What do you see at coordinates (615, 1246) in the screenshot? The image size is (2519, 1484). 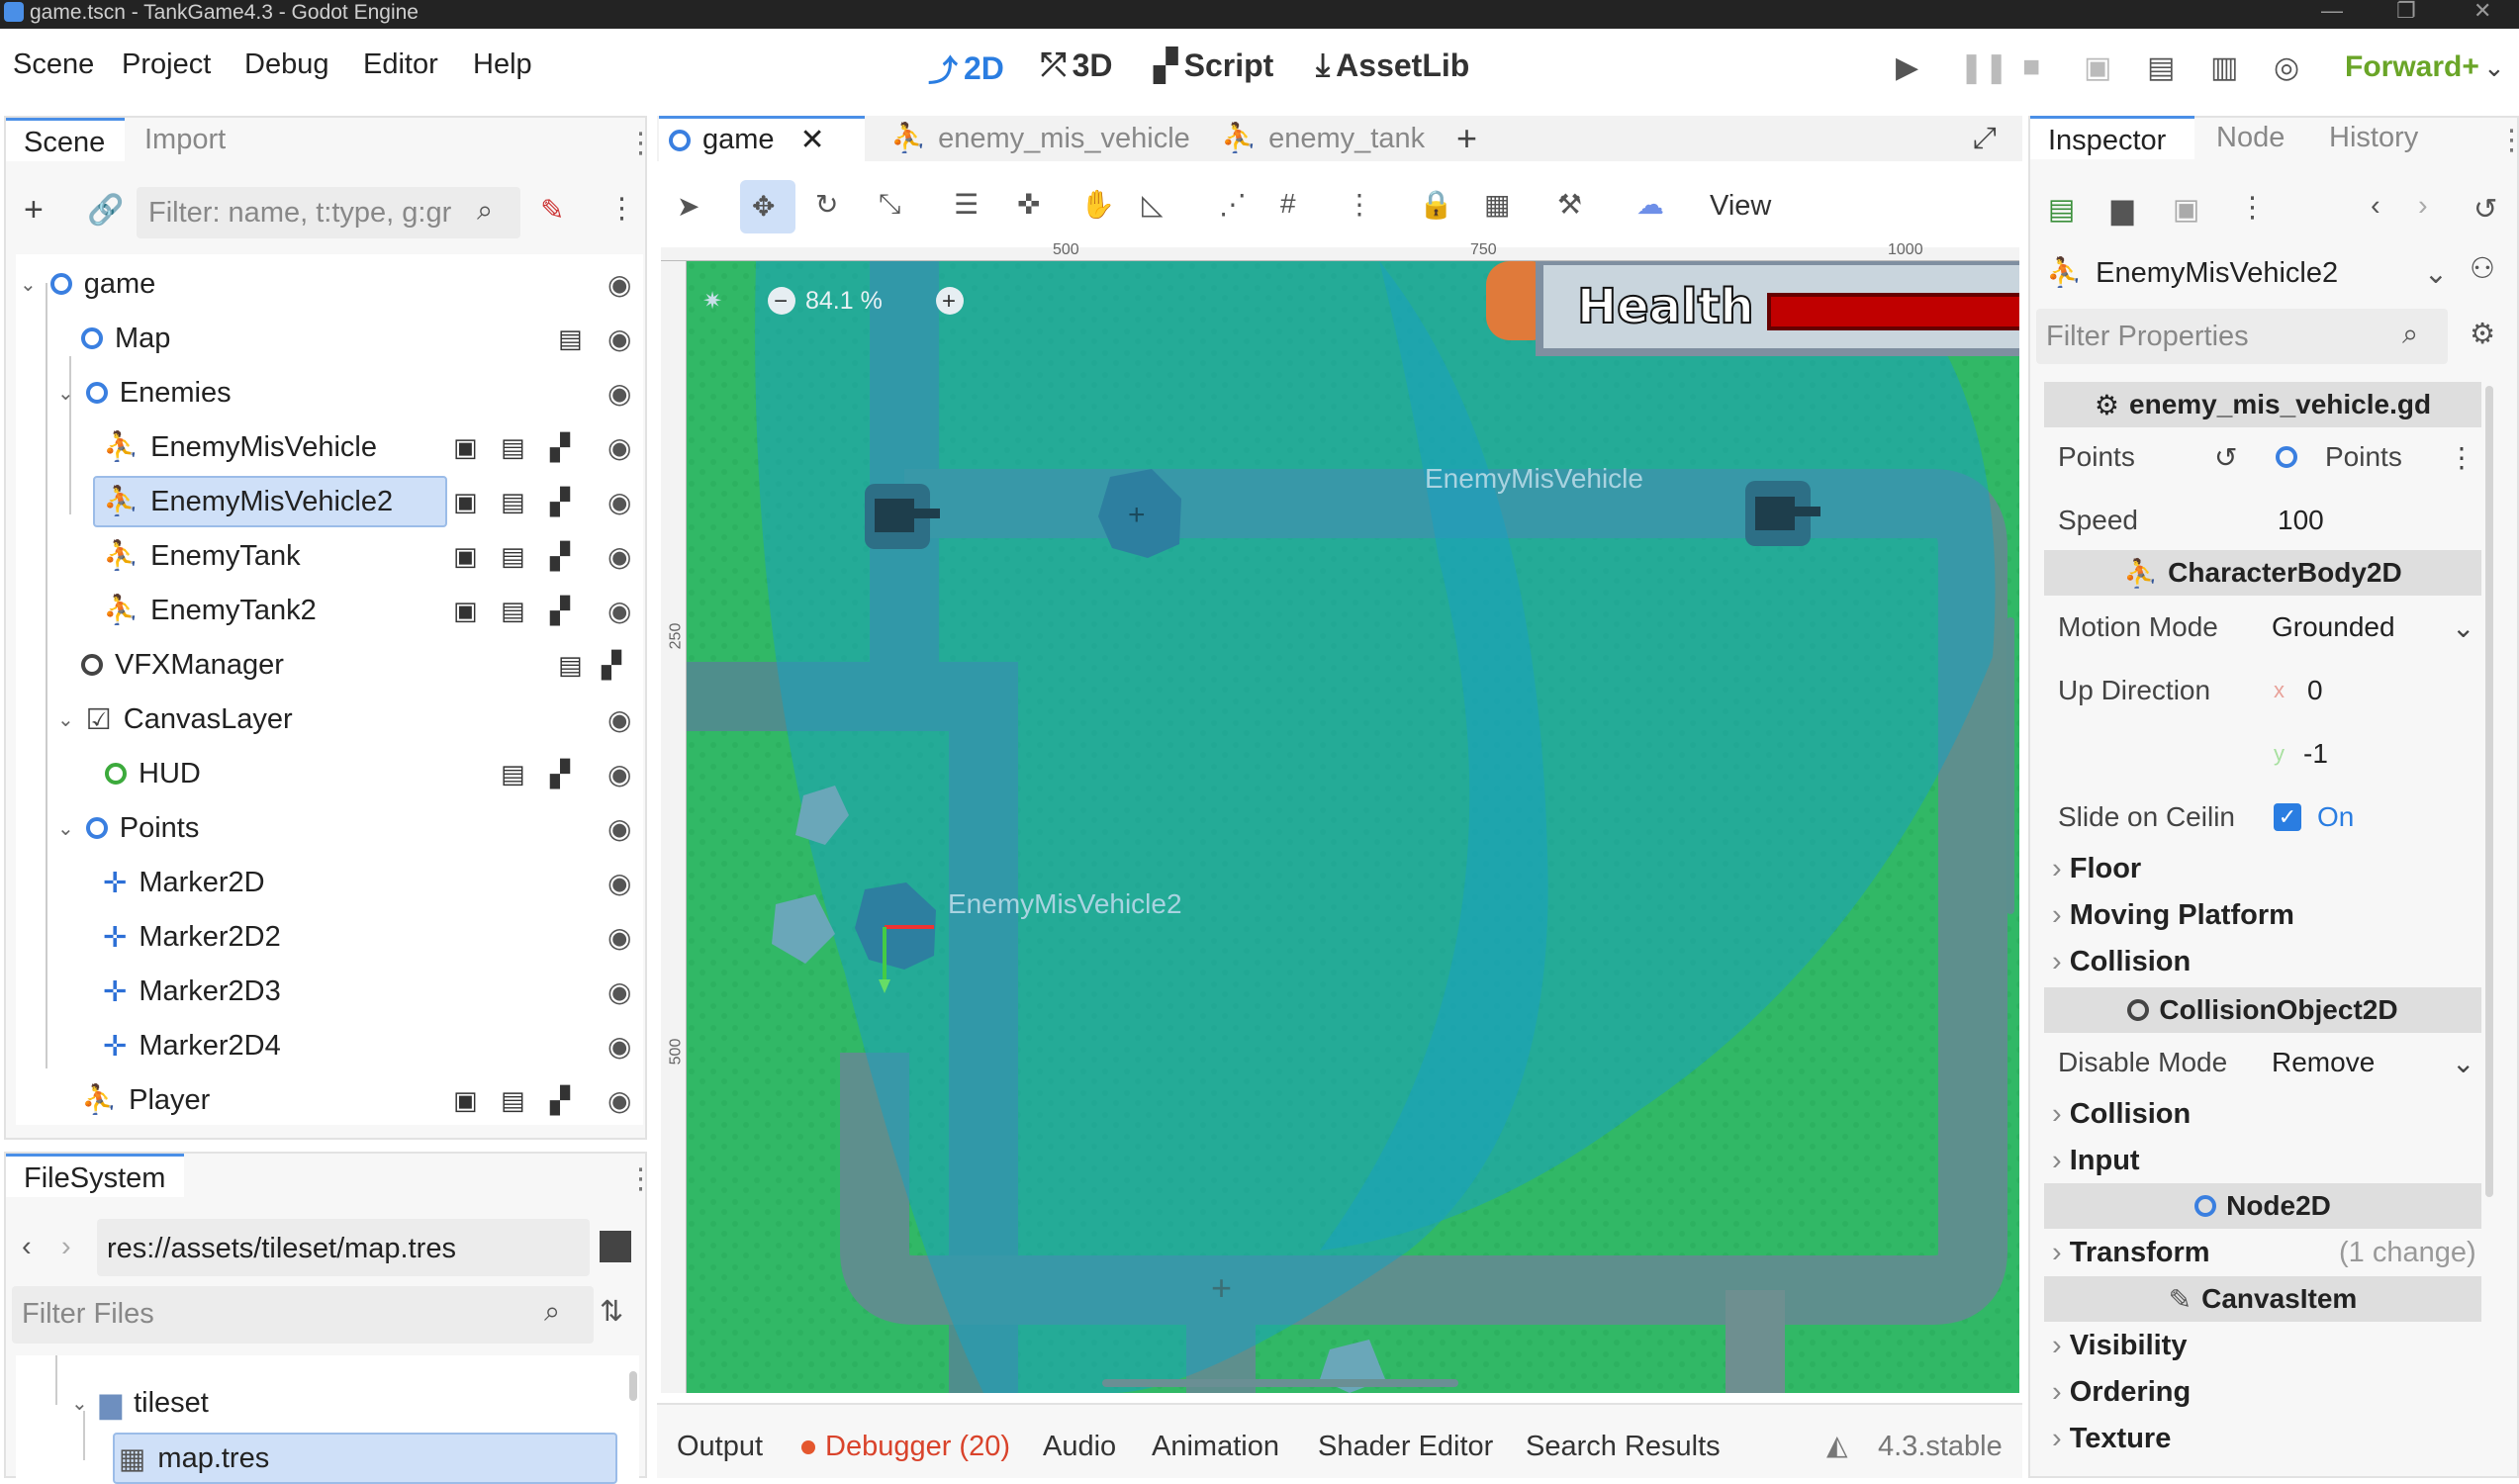 I see `split-view-icon` at bounding box center [615, 1246].